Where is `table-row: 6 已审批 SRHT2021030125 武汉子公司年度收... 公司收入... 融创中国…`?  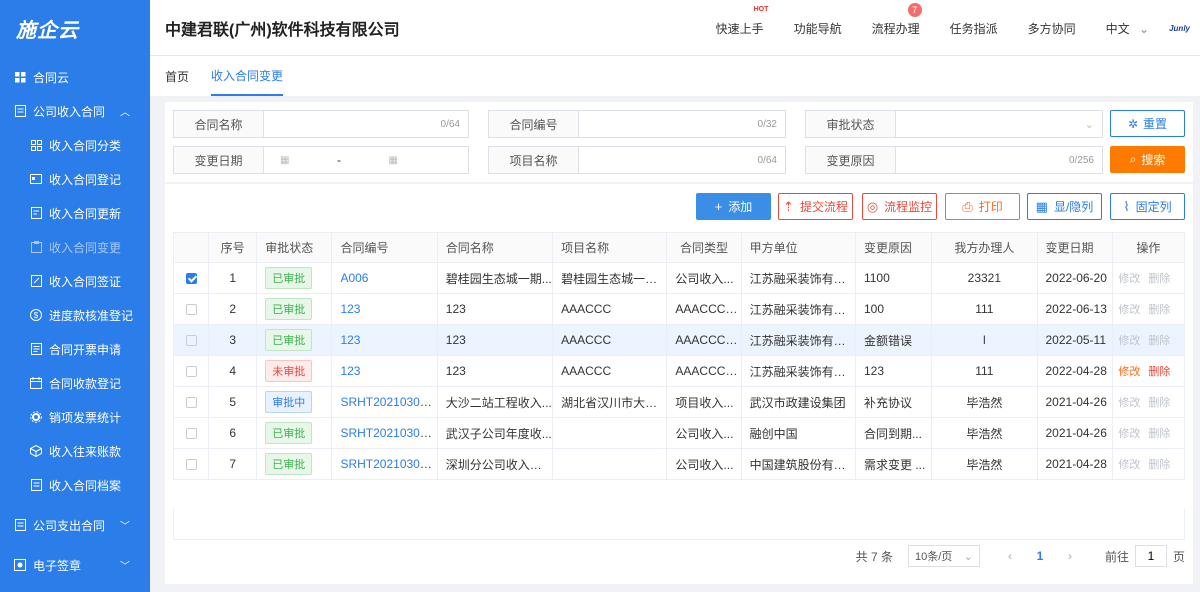 table-row: 6 已审批 SRHT2021030125 武汉子公司年度收... 公司收入... 融创中国… is located at coordinates (679, 433).